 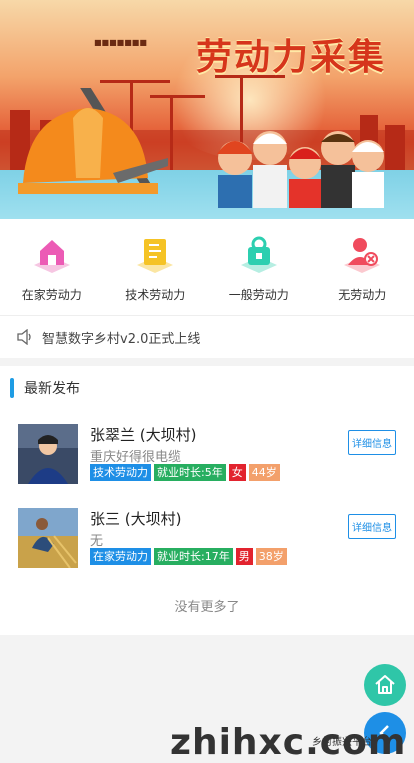 What do you see at coordinates (155, 294) in the screenshot?
I see `category-label: 技术劳动力` at bounding box center [155, 294].